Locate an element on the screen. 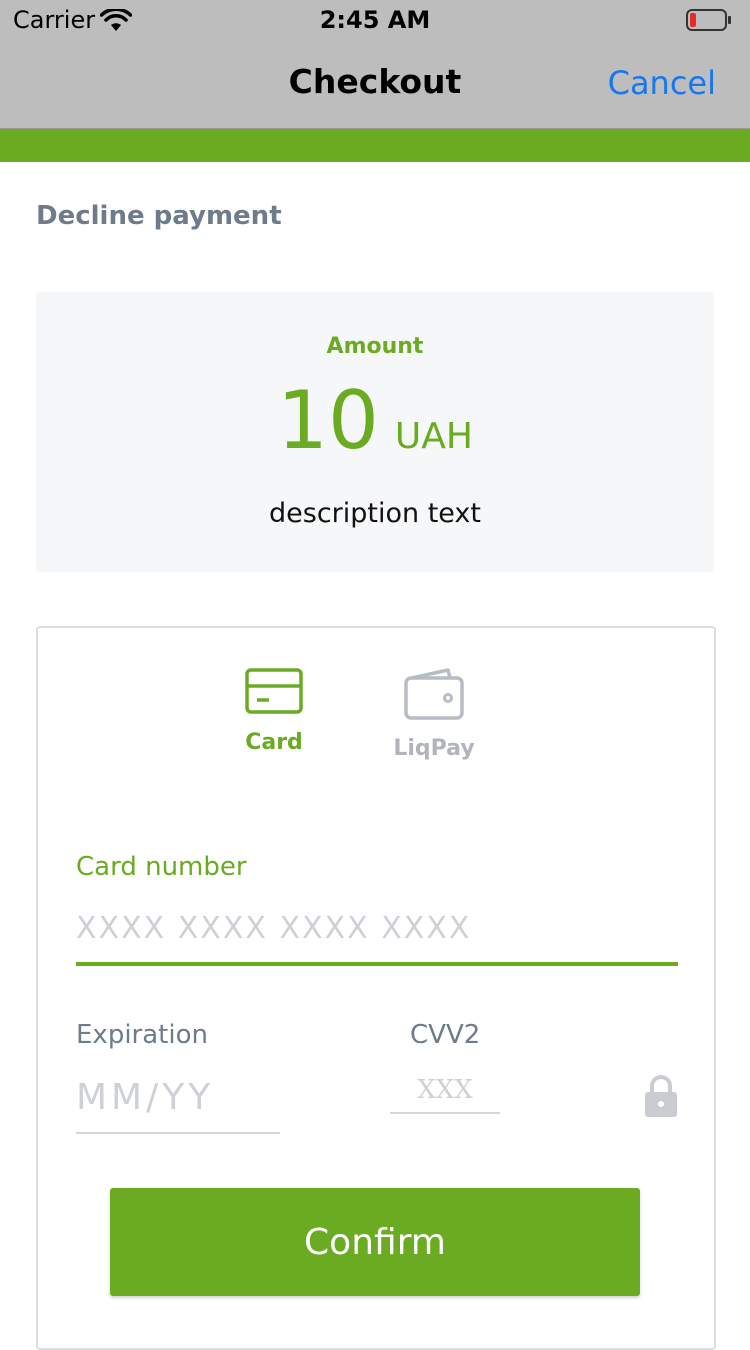 This screenshot has height=1350, width=750. method-liqpay-tab: LiqPay is located at coordinates (434, 714).